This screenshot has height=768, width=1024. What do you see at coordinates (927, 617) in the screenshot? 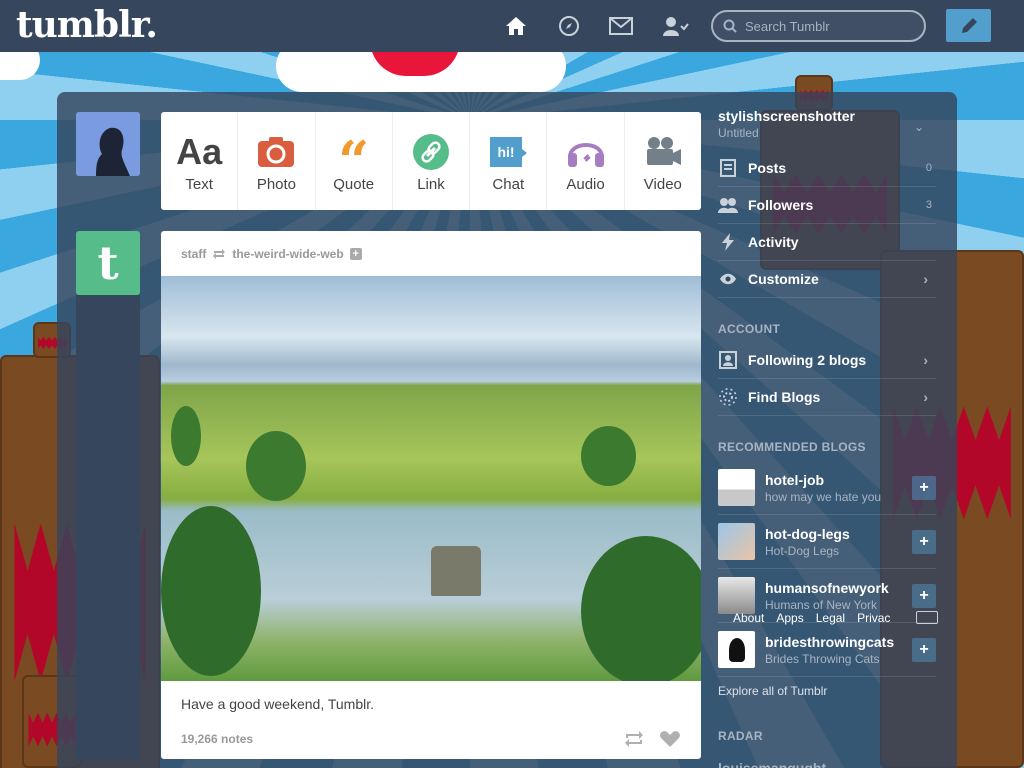
I see `keyboard-icon` at bounding box center [927, 617].